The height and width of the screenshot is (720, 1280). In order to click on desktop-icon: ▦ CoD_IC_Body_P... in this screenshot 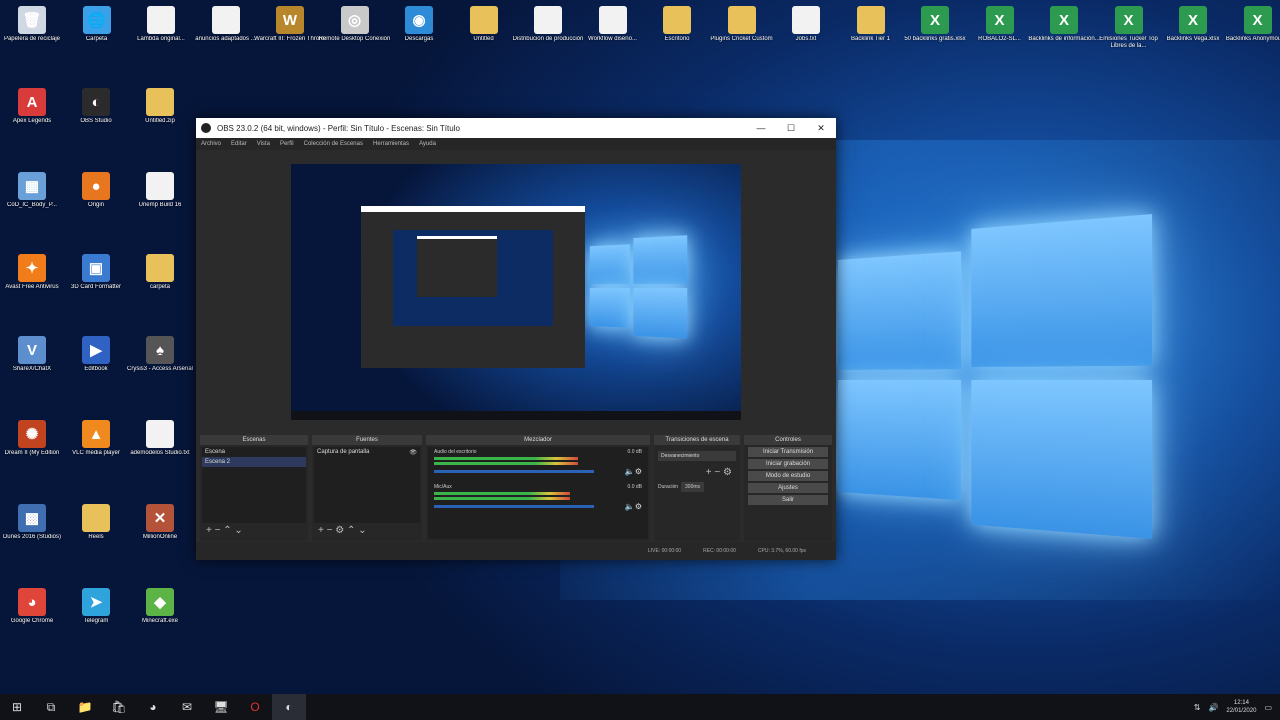, I will do `click(34, 194)`.